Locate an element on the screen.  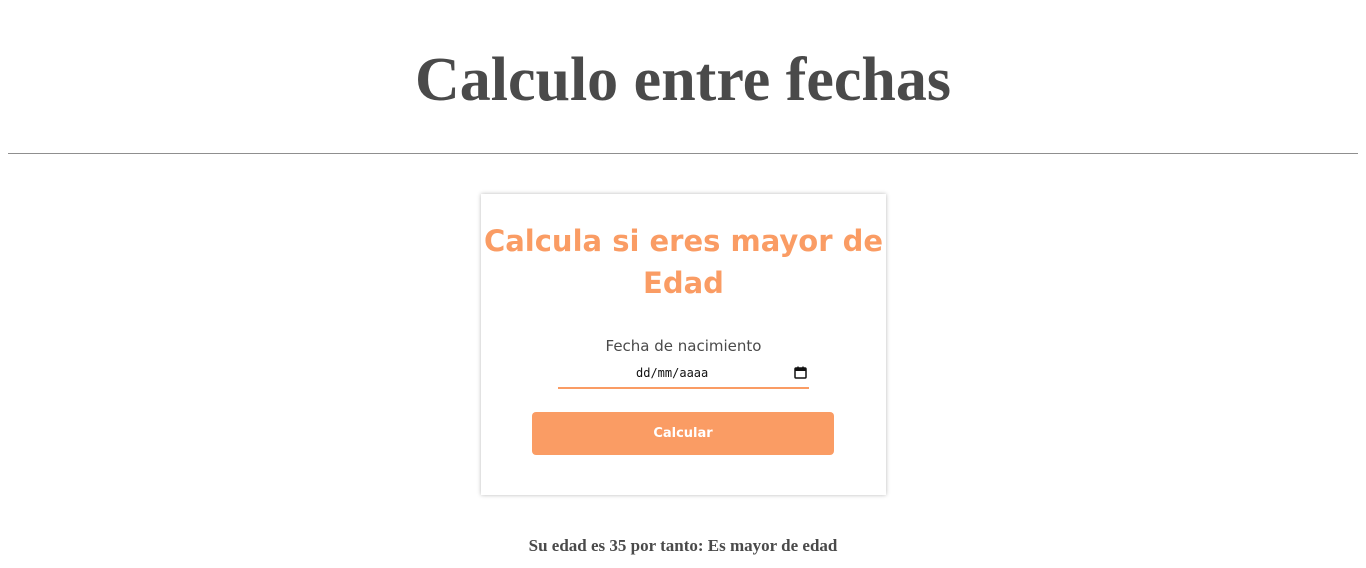
divider is located at coordinates (683, 153).